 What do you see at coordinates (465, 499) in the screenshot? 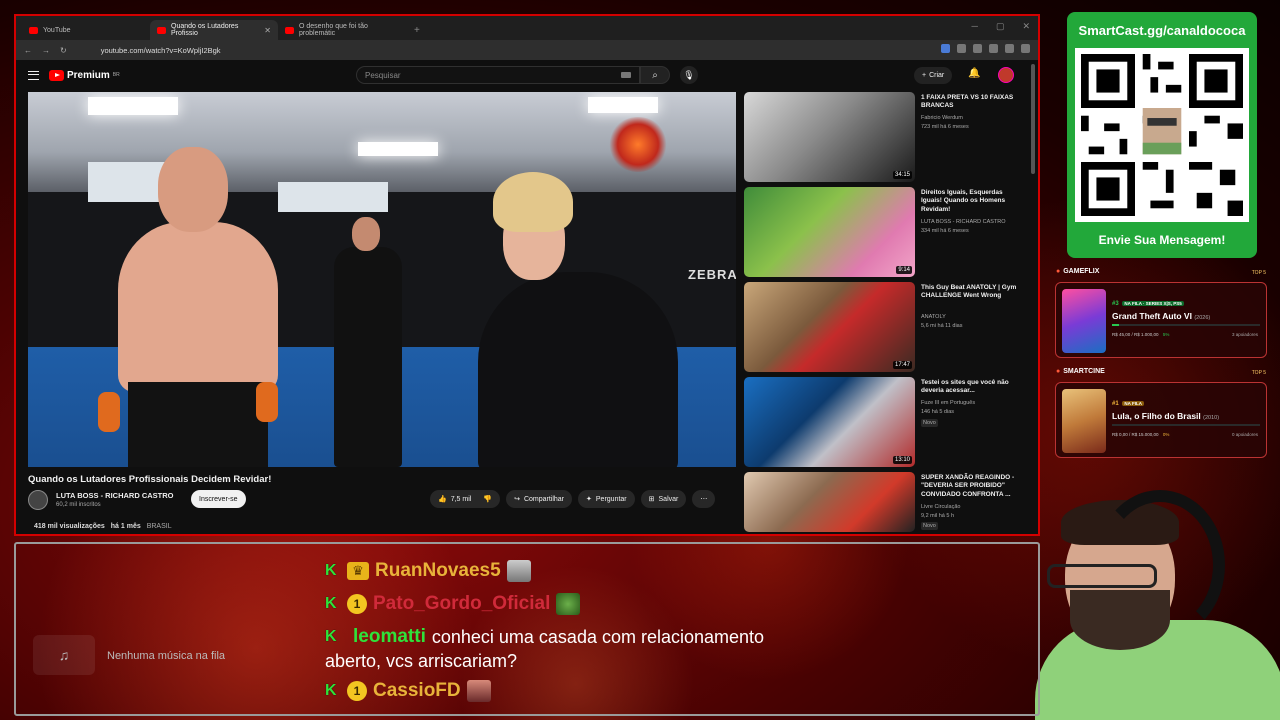
I see `like-button: 👍 7,5 mil 👎` at bounding box center [465, 499].